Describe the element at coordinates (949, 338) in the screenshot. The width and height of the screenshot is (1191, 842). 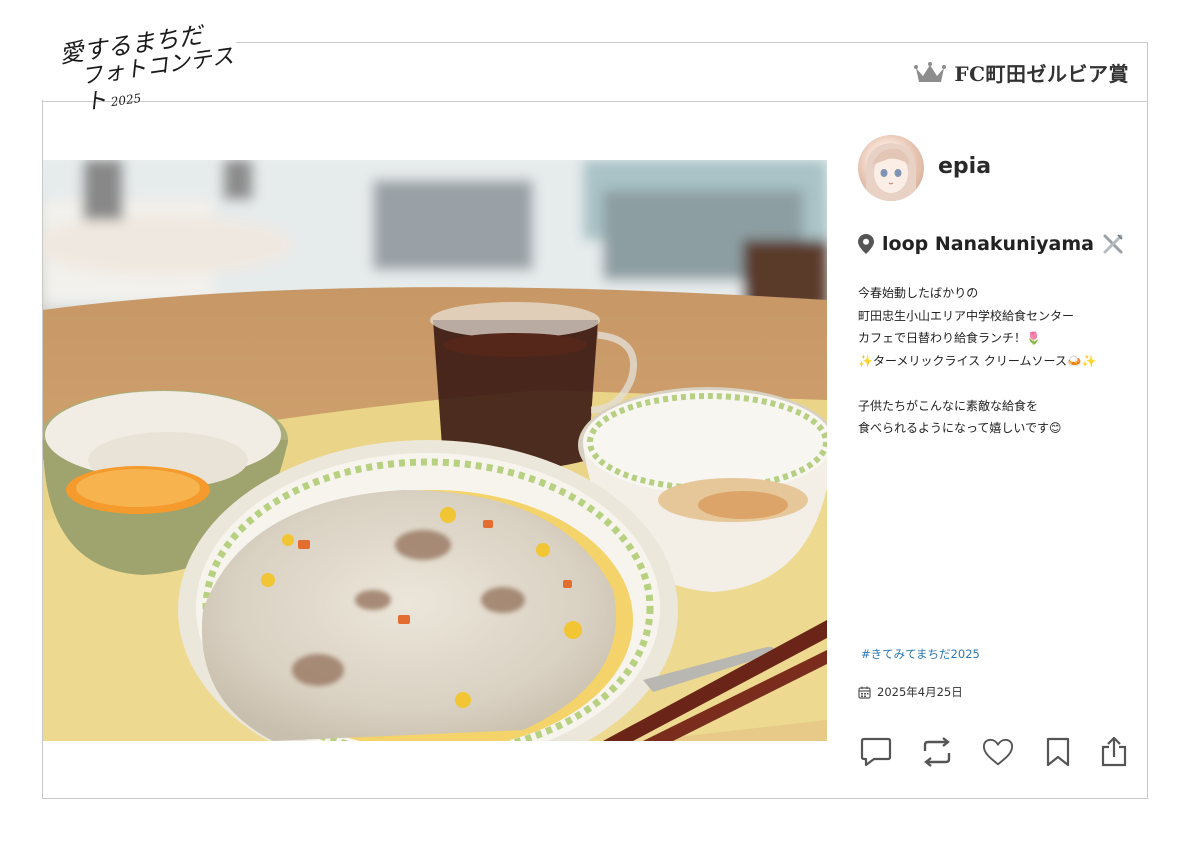
I see `caption-line: カフェで日替わり給食ランチ！🌷` at that location.